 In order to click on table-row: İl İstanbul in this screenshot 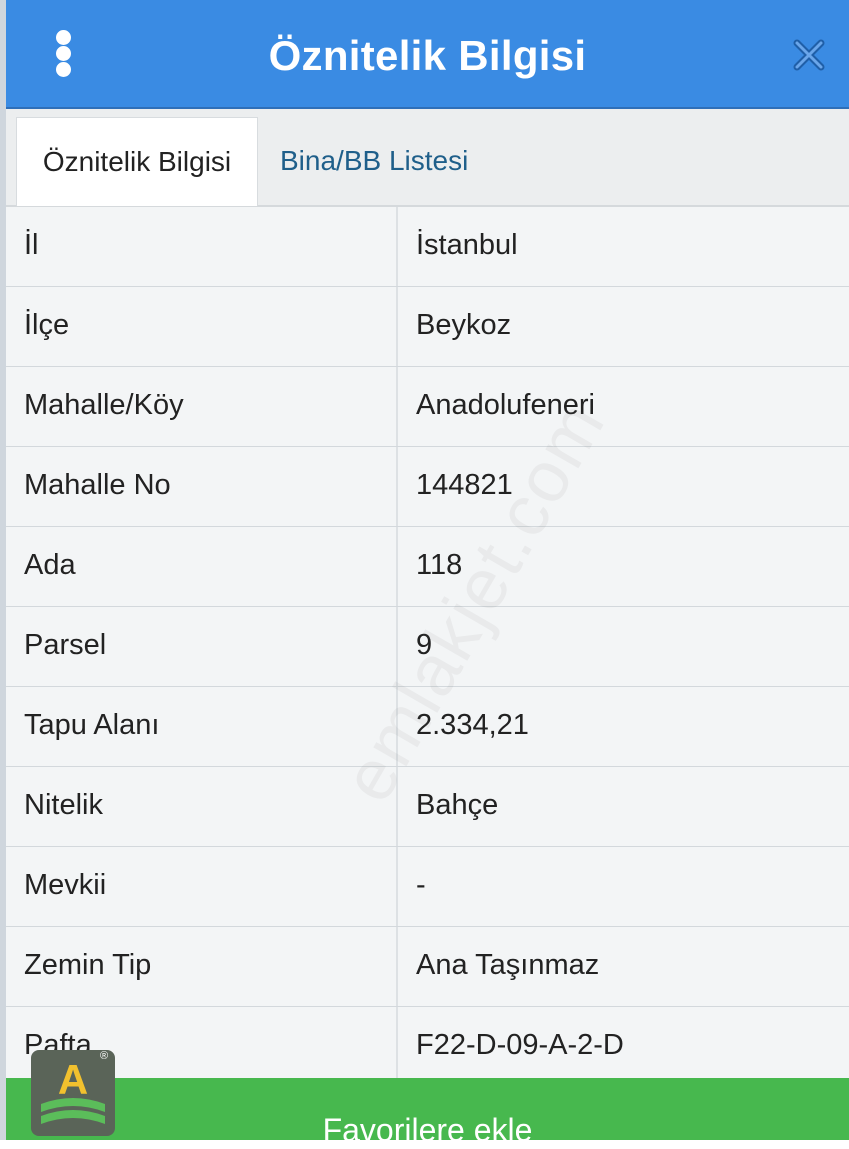, I will do `click(427, 247)`.